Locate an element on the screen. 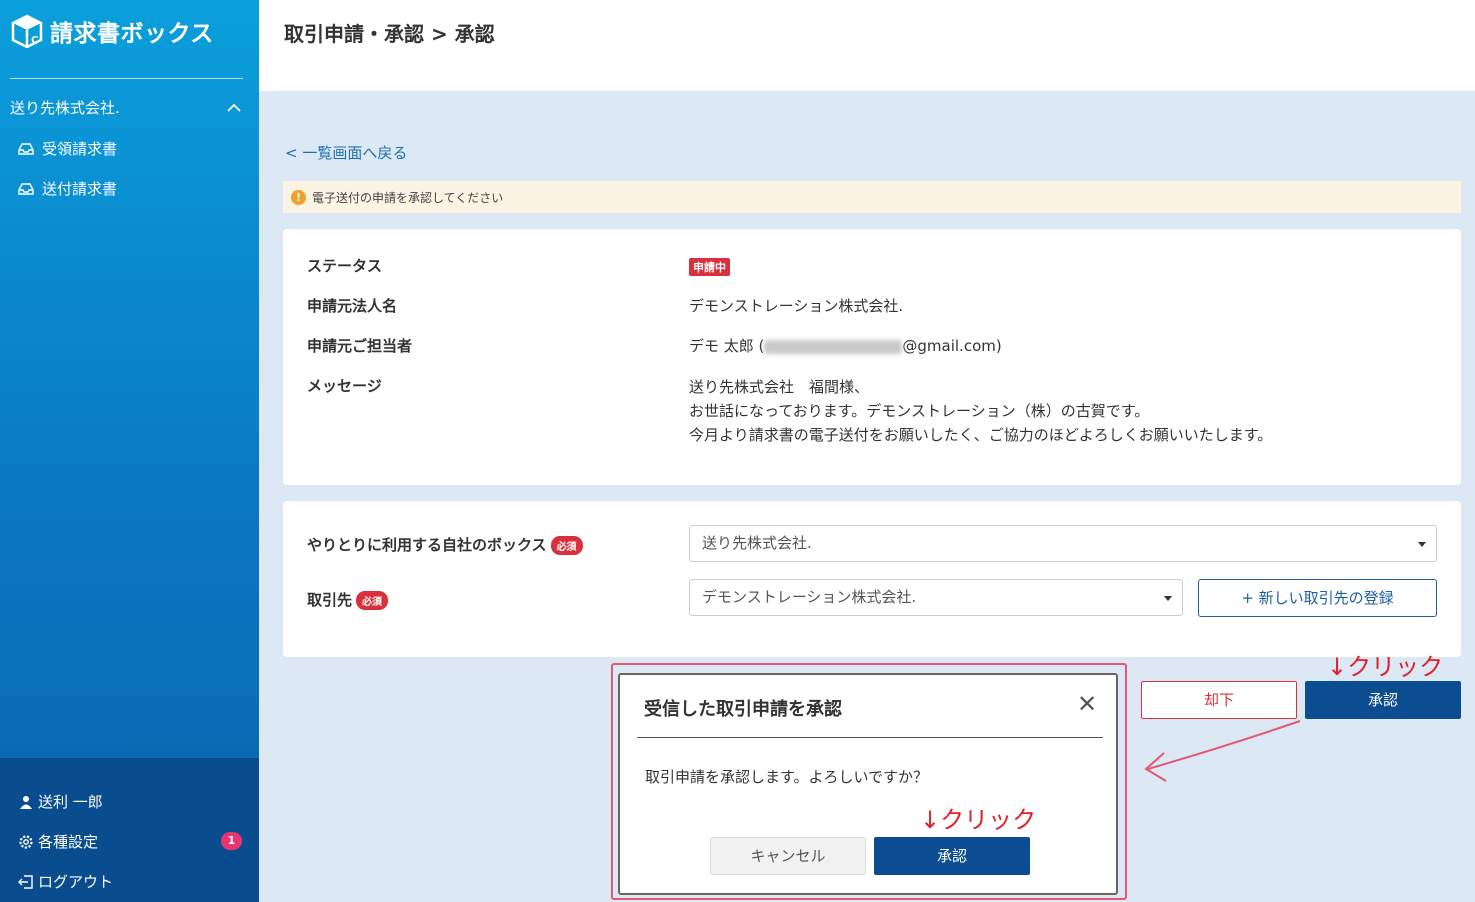 This screenshot has width=1475, height=902. sidebar-item-label: 送付請求書 is located at coordinates (80, 189).